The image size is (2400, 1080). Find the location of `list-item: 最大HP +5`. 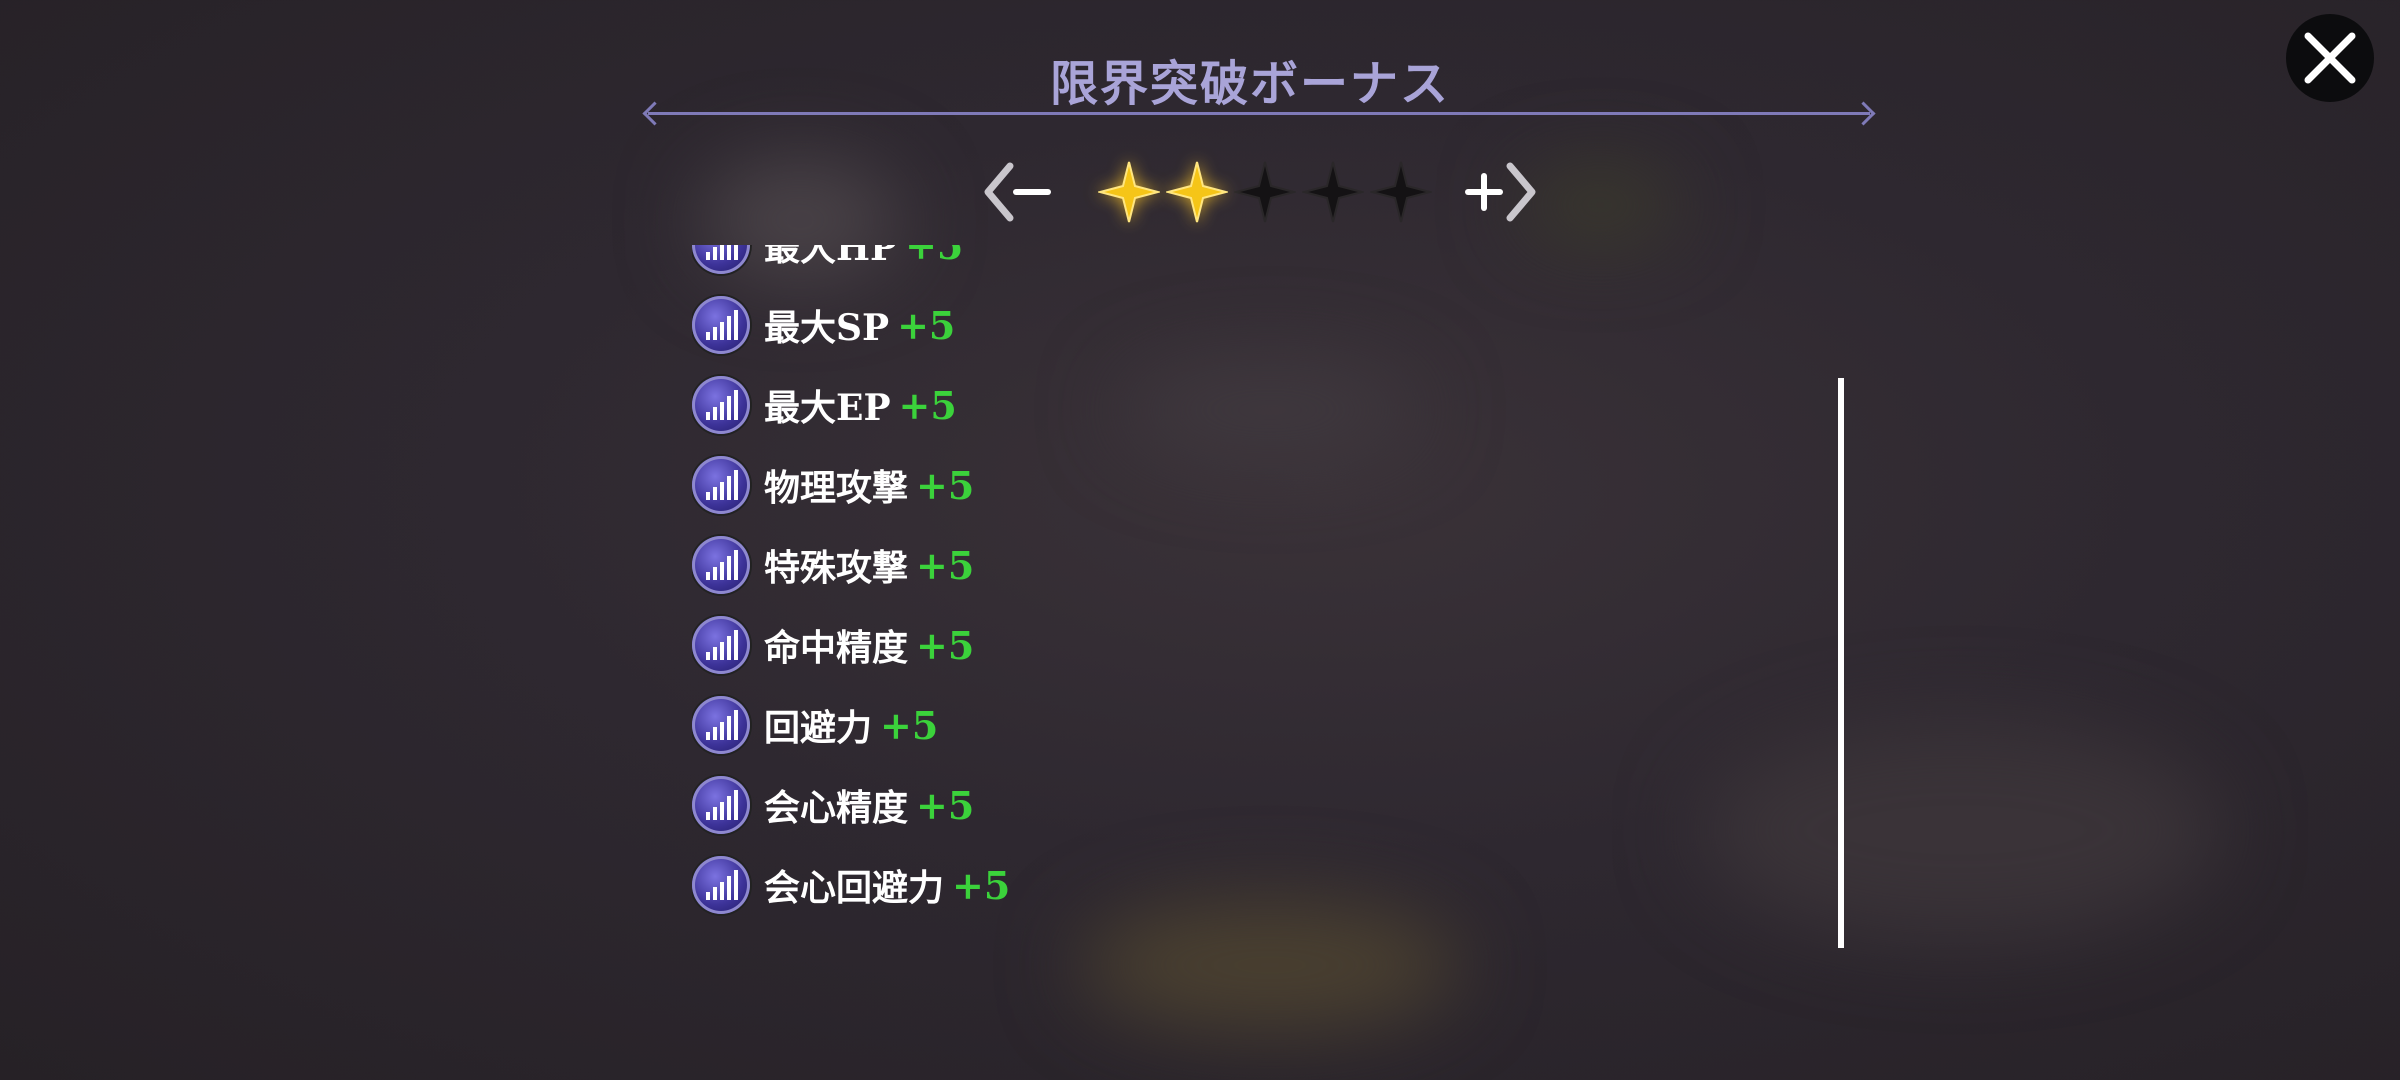

list-item: 最大HP +5 is located at coordinates (851, 265).